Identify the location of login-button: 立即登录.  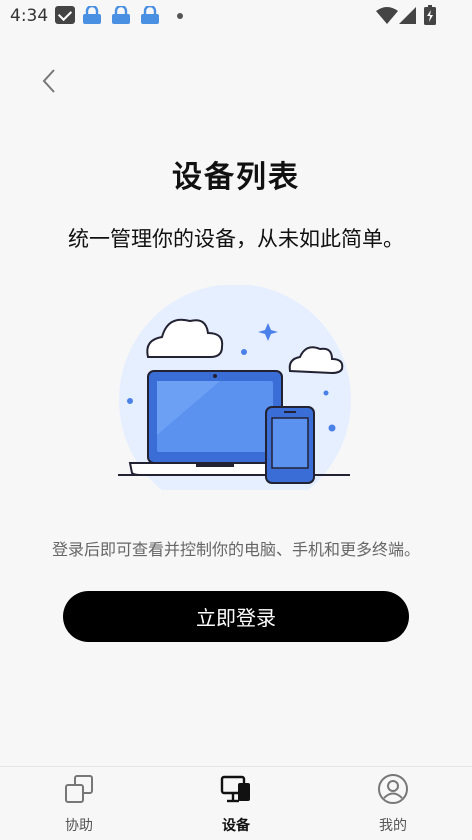
(236, 616).